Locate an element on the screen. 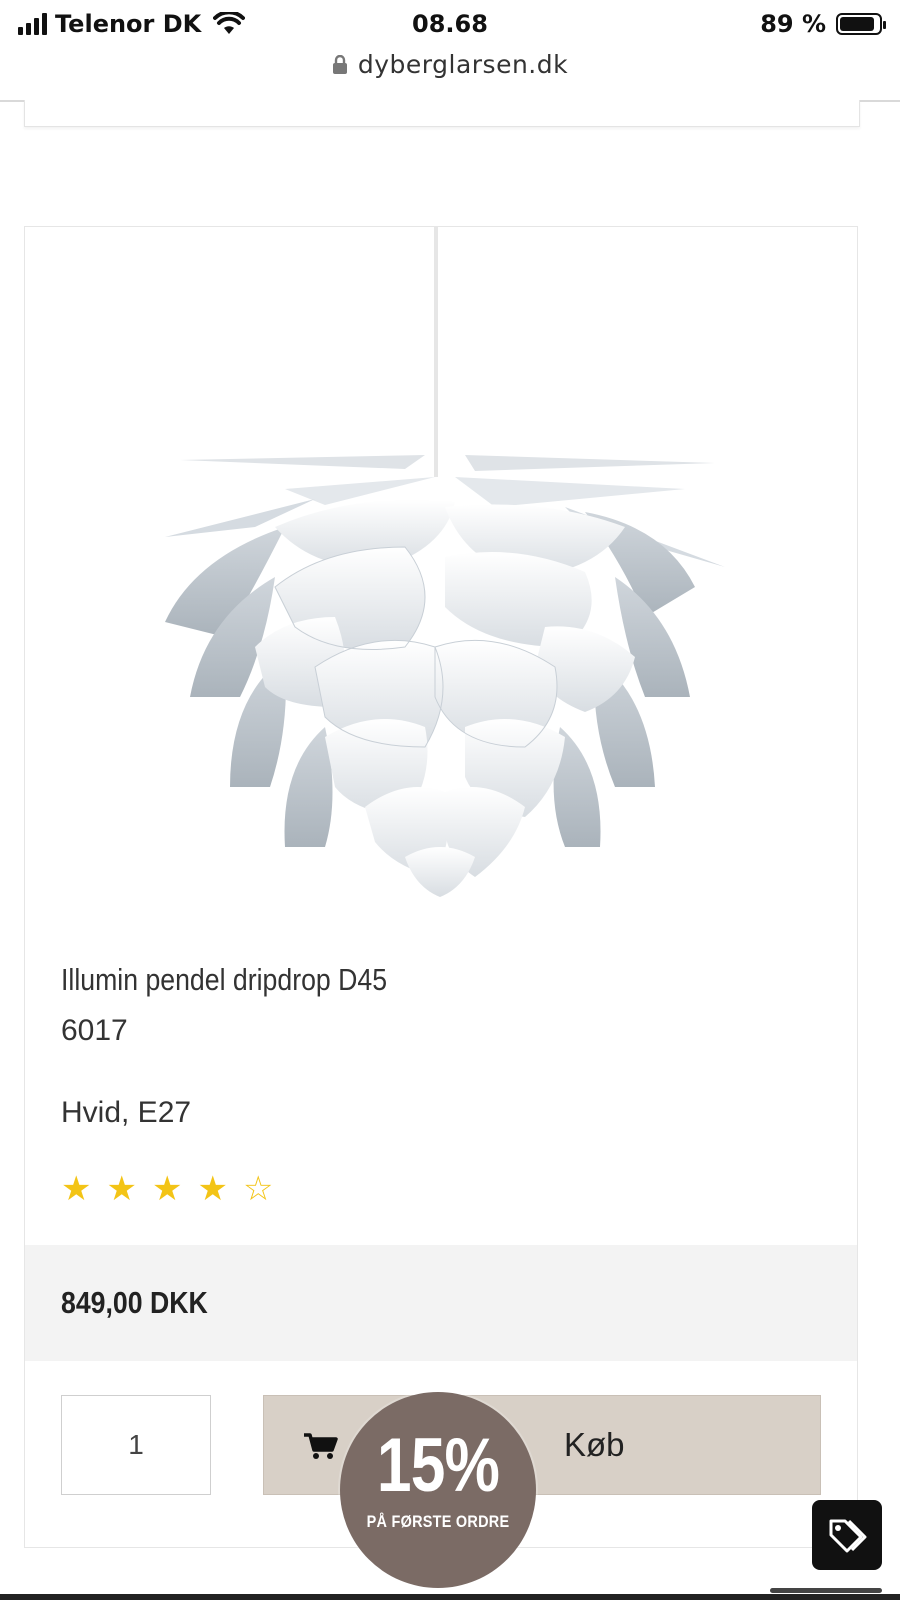  status-bar: Telenor DK 08.68 89 % dyberglarsen.dk is located at coordinates (450, 51).